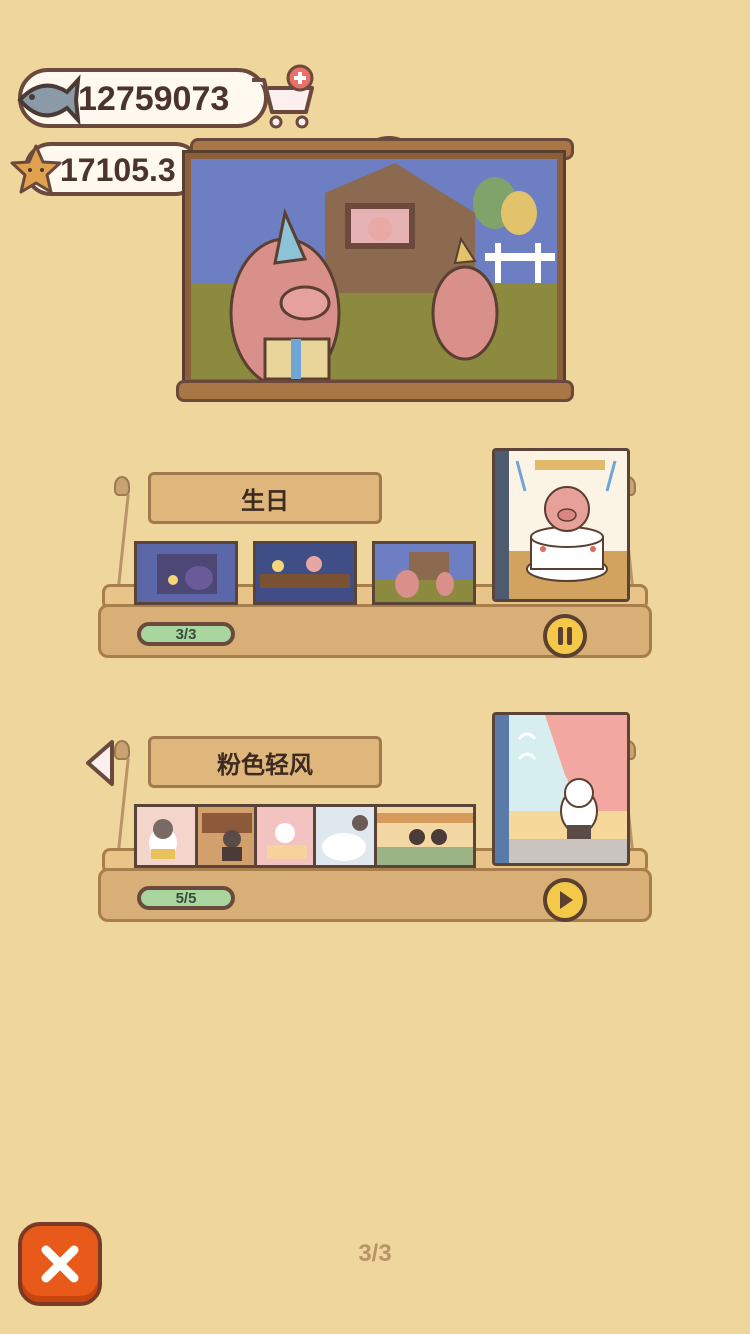  What do you see at coordinates (265, 762) in the screenshot?
I see `album-title: 粉色轻风` at bounding box center [265, 762].